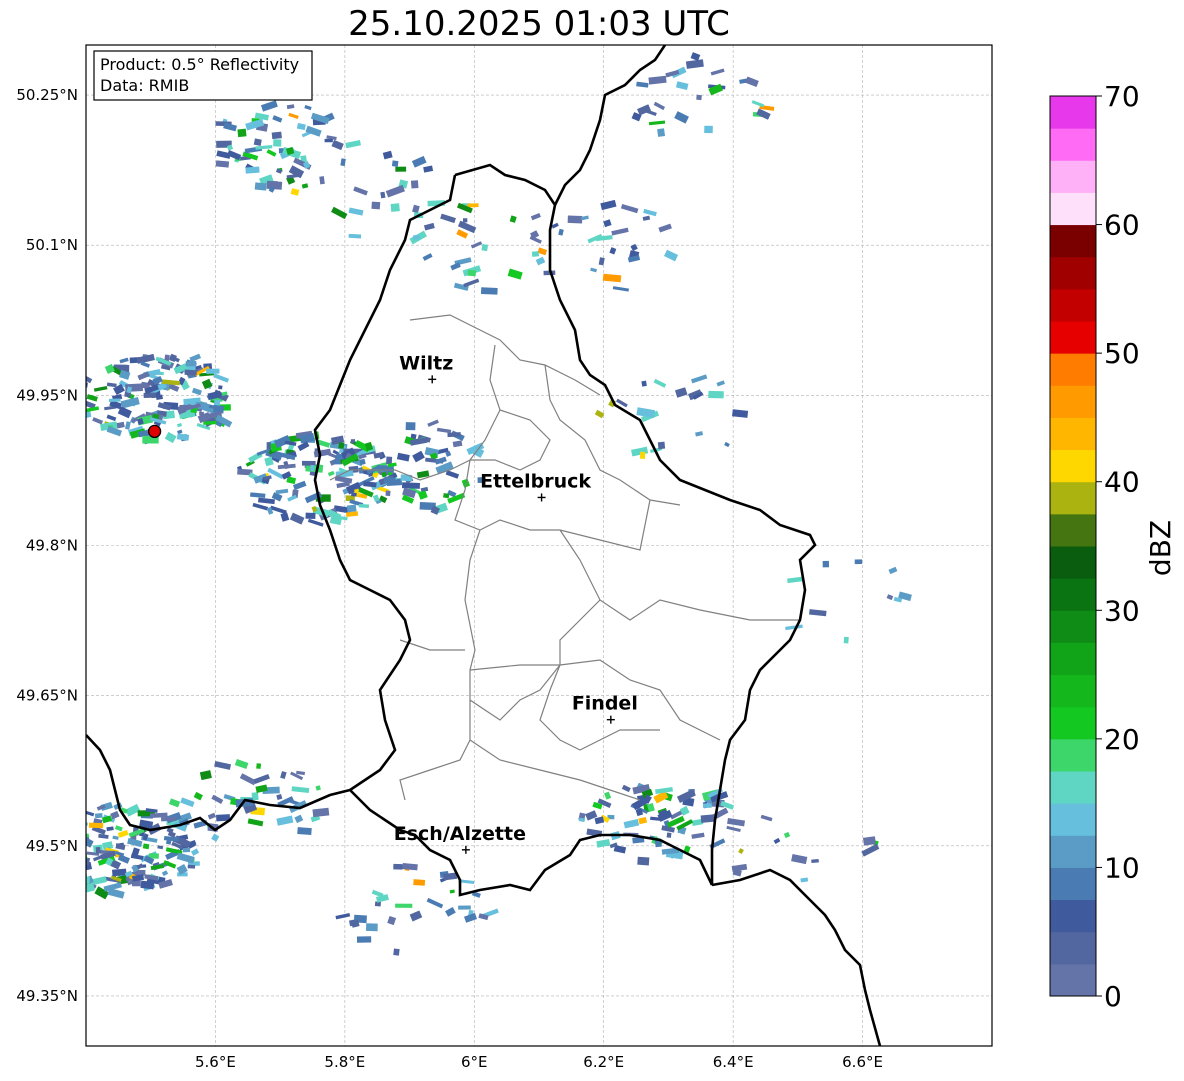 This screenshot has width=1184, height=1081. I want to click on colorbar-tick-label: 20, so click(1122, 739).